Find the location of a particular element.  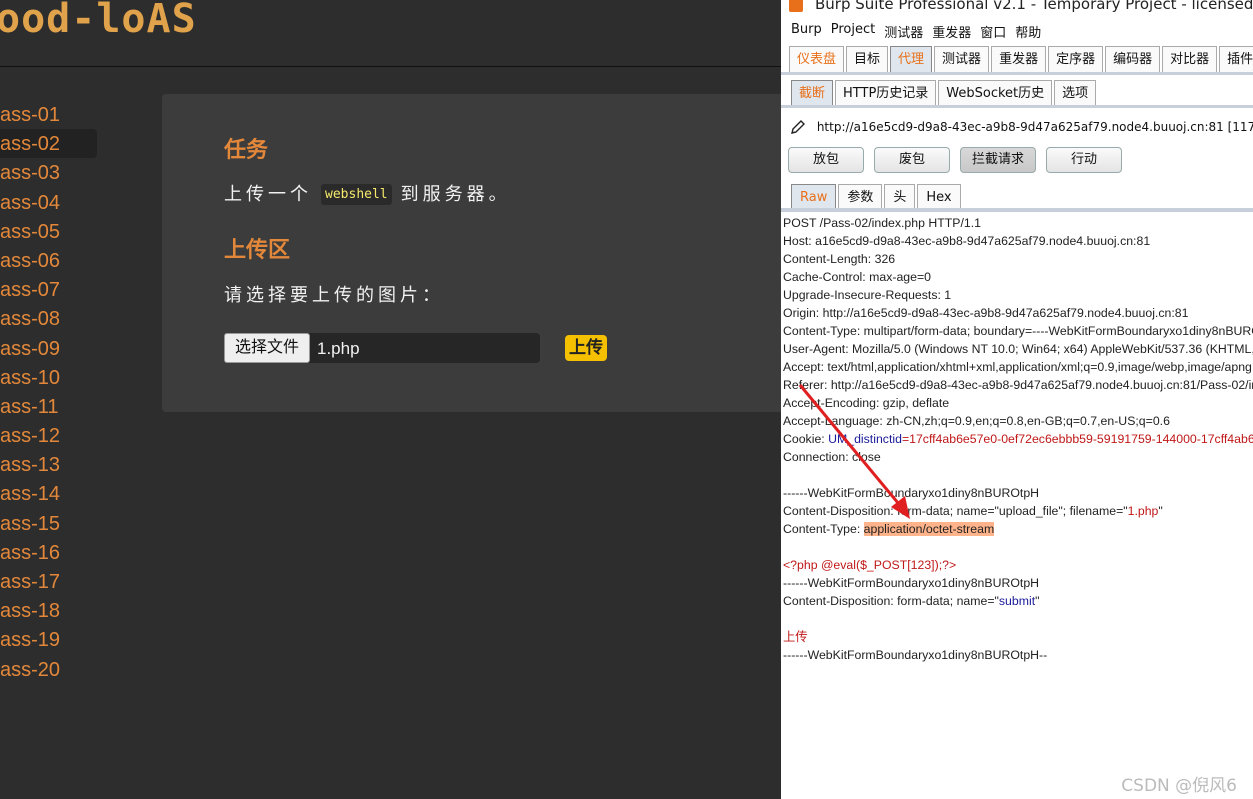

pencil-icon is located at coordinates (798, 127).